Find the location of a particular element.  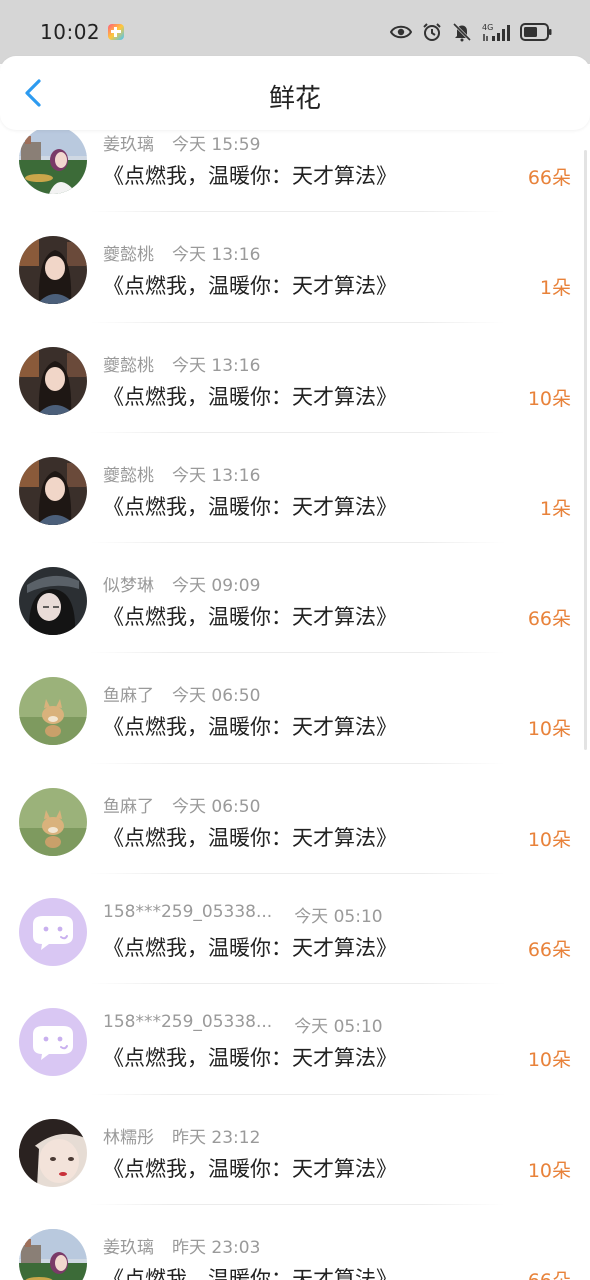

list-item: 姜玖璃 昨天 23:03 《点燃我，温暖你：天才算法》 66朵 is located at coordinates (295, 1242).